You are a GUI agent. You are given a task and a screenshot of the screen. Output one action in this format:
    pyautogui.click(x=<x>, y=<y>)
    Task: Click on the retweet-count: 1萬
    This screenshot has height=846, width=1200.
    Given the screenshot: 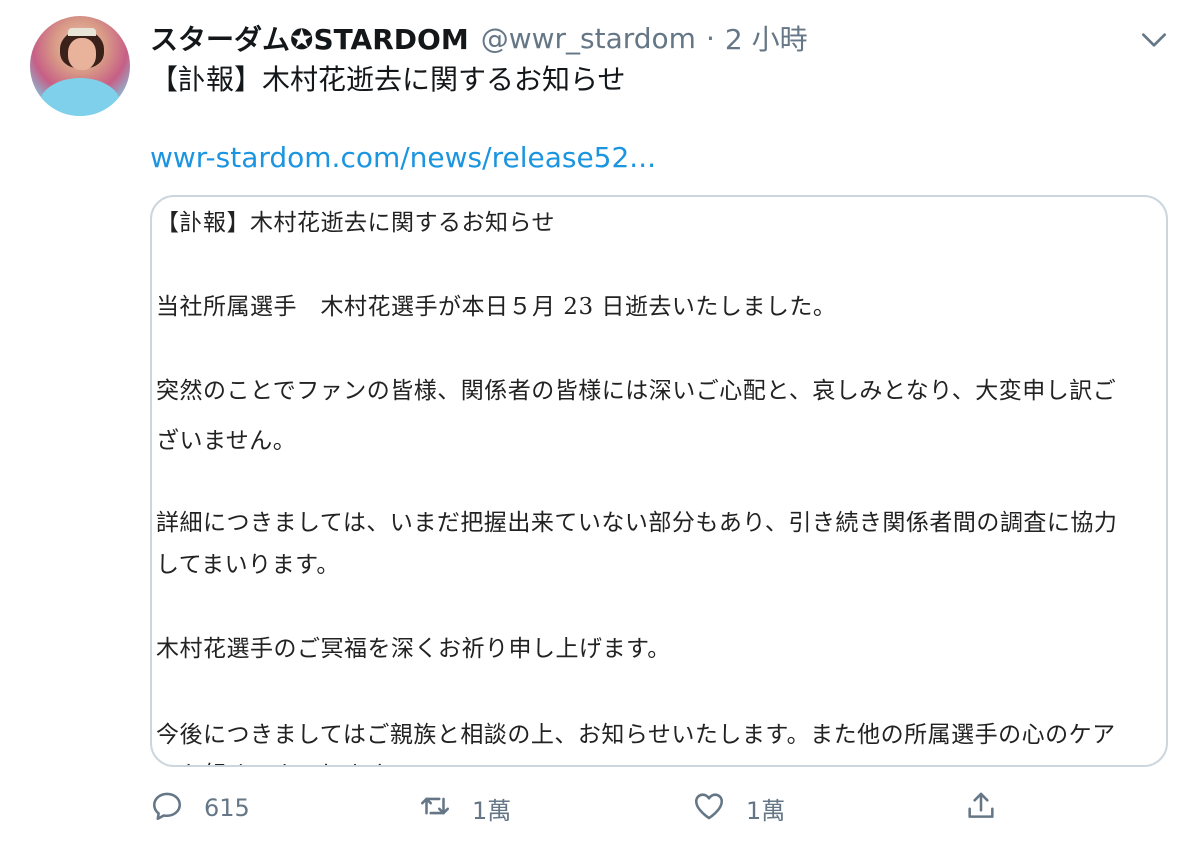 What is the action you would take?
    pyautogui.click(x=492, y=810)
    